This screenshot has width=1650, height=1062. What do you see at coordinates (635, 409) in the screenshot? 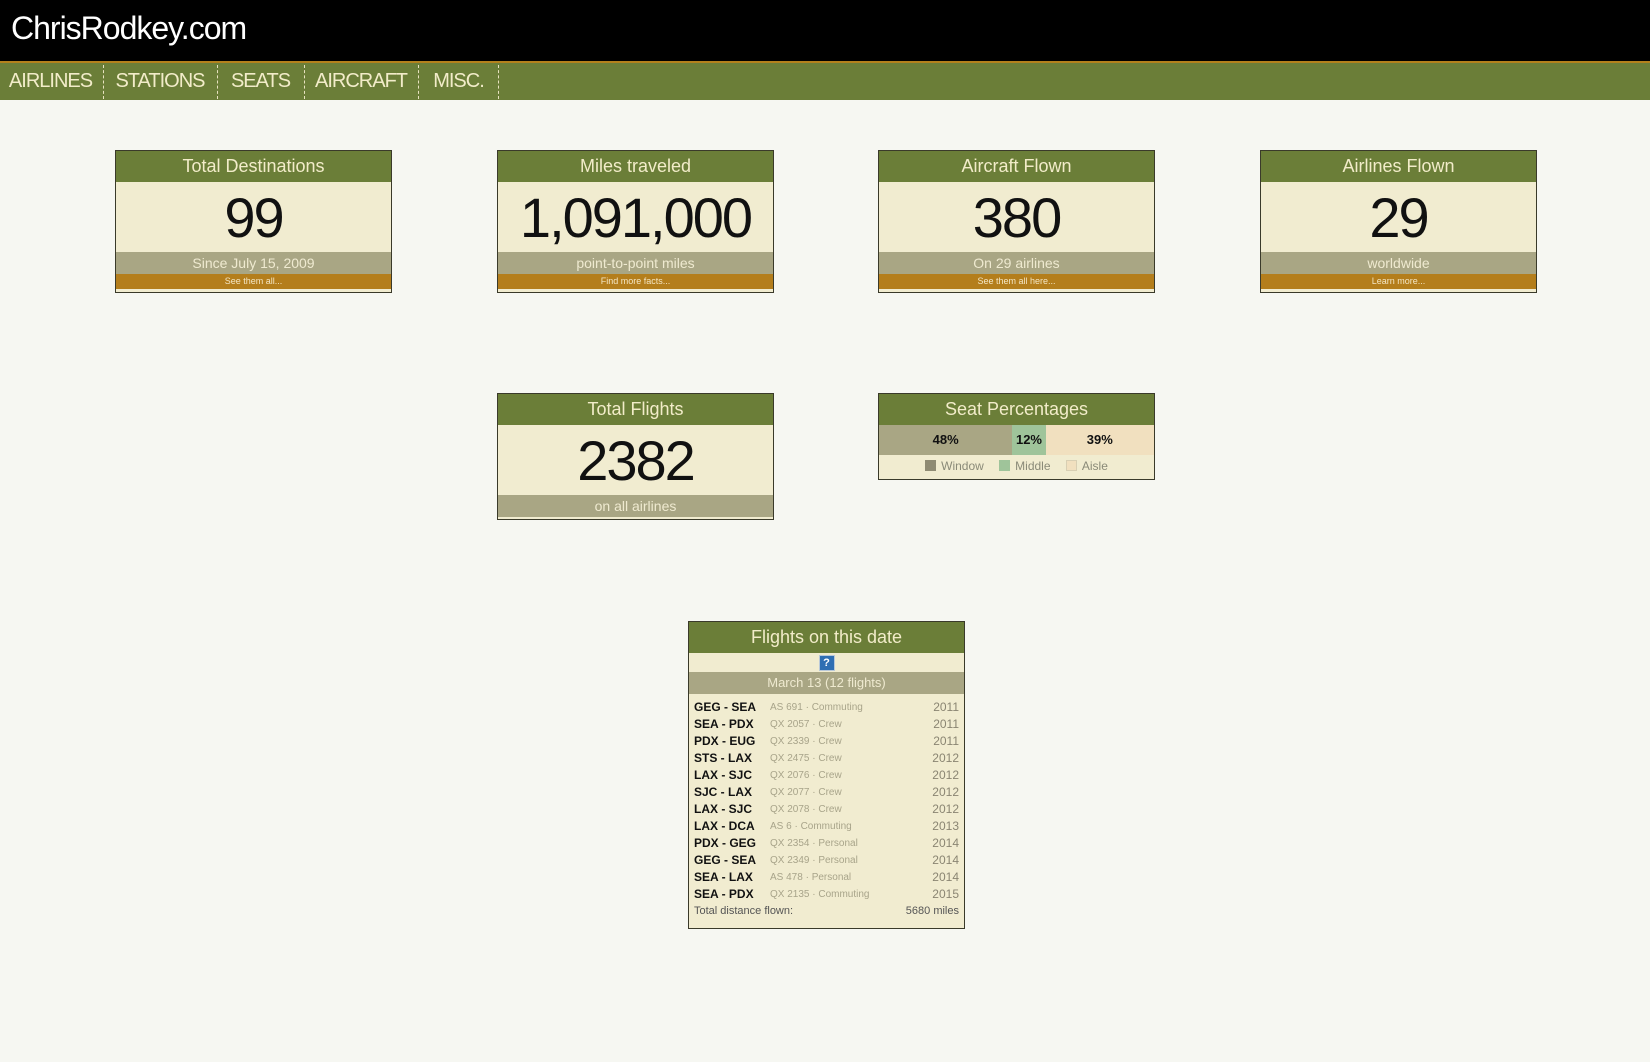
I see `card-title: Total Flights` at bounding box center [635, 409].